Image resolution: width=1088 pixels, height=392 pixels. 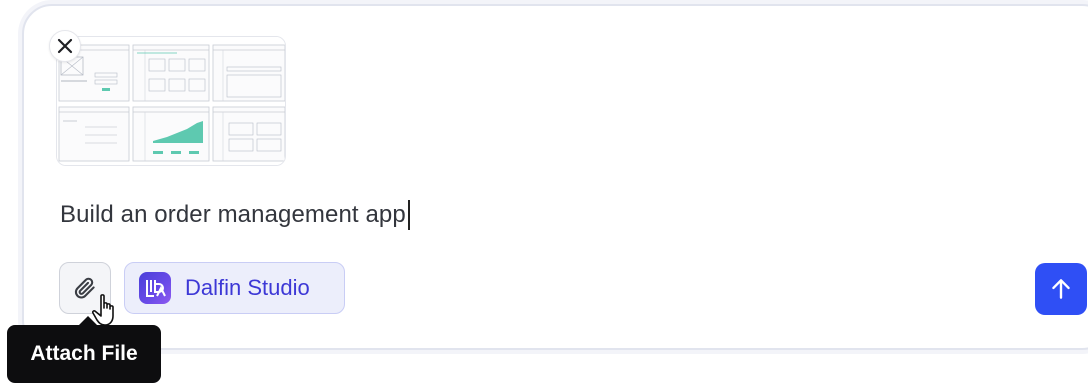 I want to click on prompt-text: Build an order management app, so click(x=233, y=214).